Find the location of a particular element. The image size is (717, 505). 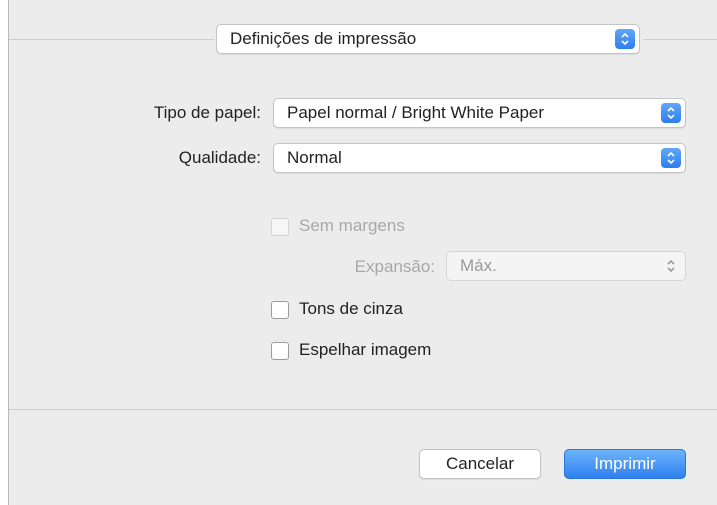

section-popup-value: Definições de impressão is located at coordinates (323, 38).